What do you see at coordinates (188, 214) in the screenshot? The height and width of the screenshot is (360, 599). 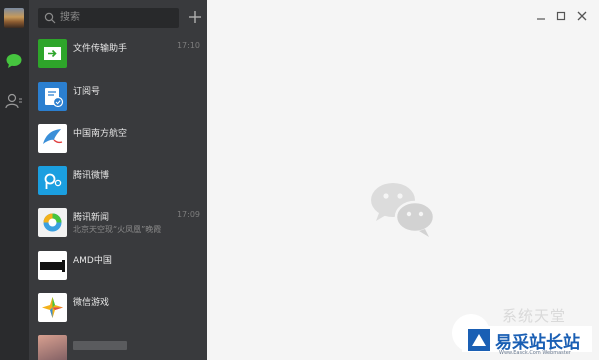 I see `conversation-time: 17:09` at bounding box center [188, 214].